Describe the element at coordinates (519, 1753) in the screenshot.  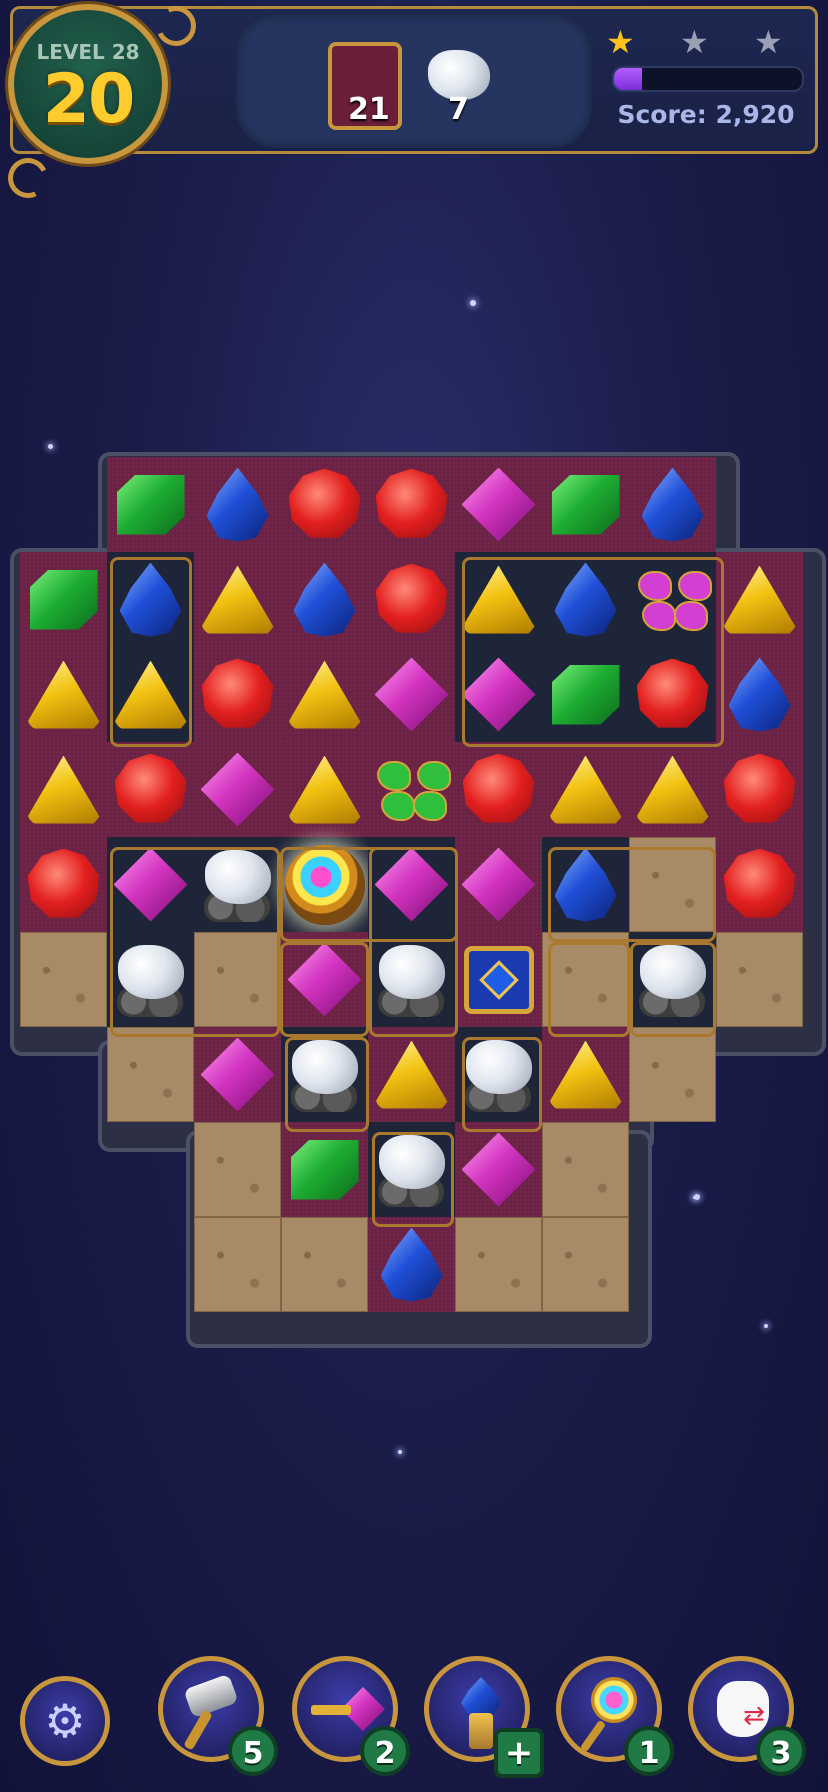
I see `add-booster-badge: +` at that location.